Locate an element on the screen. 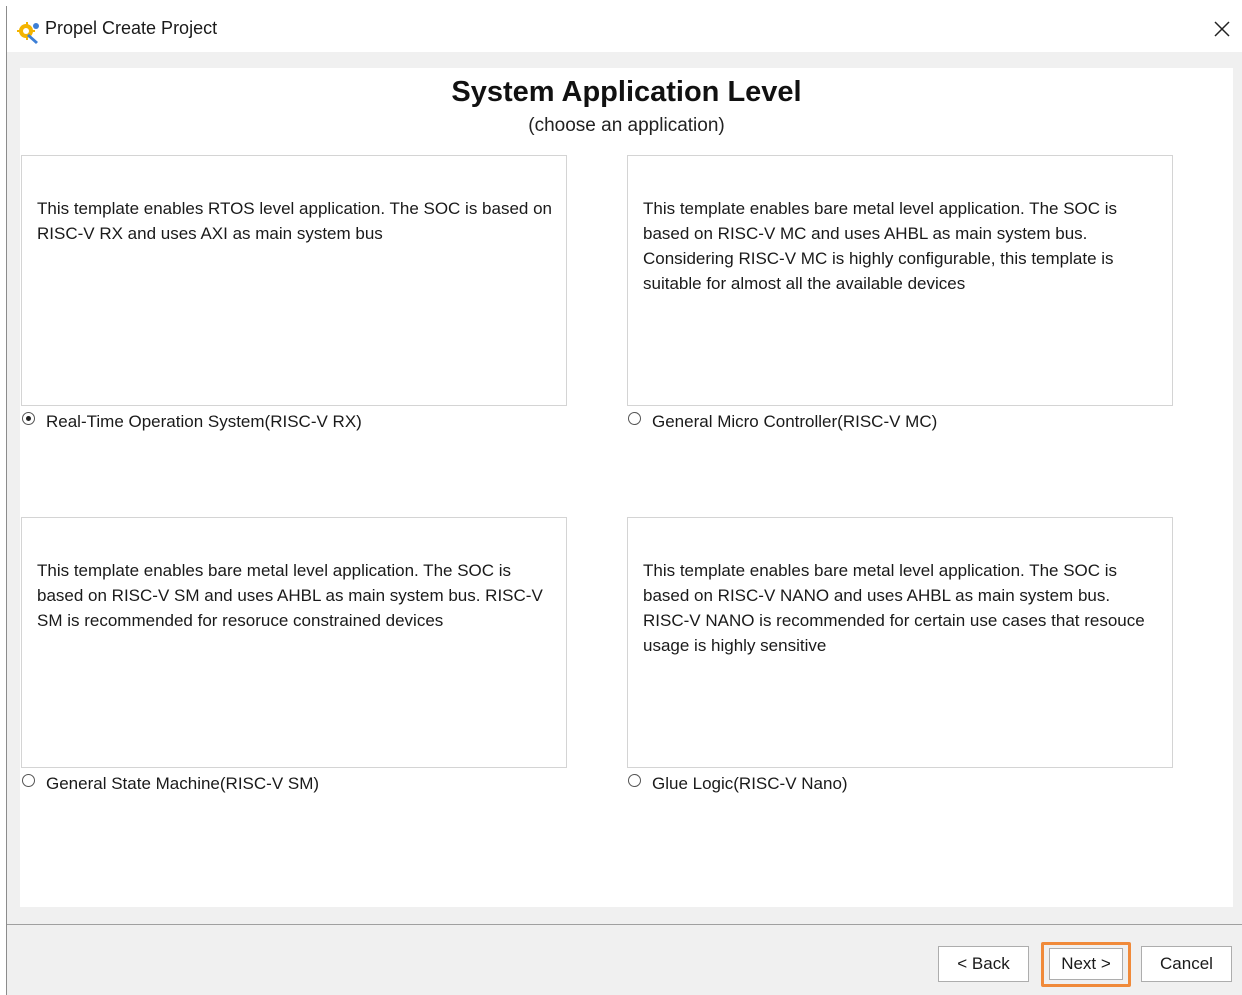  back-button: < Back is located at coordinates (983, 964).